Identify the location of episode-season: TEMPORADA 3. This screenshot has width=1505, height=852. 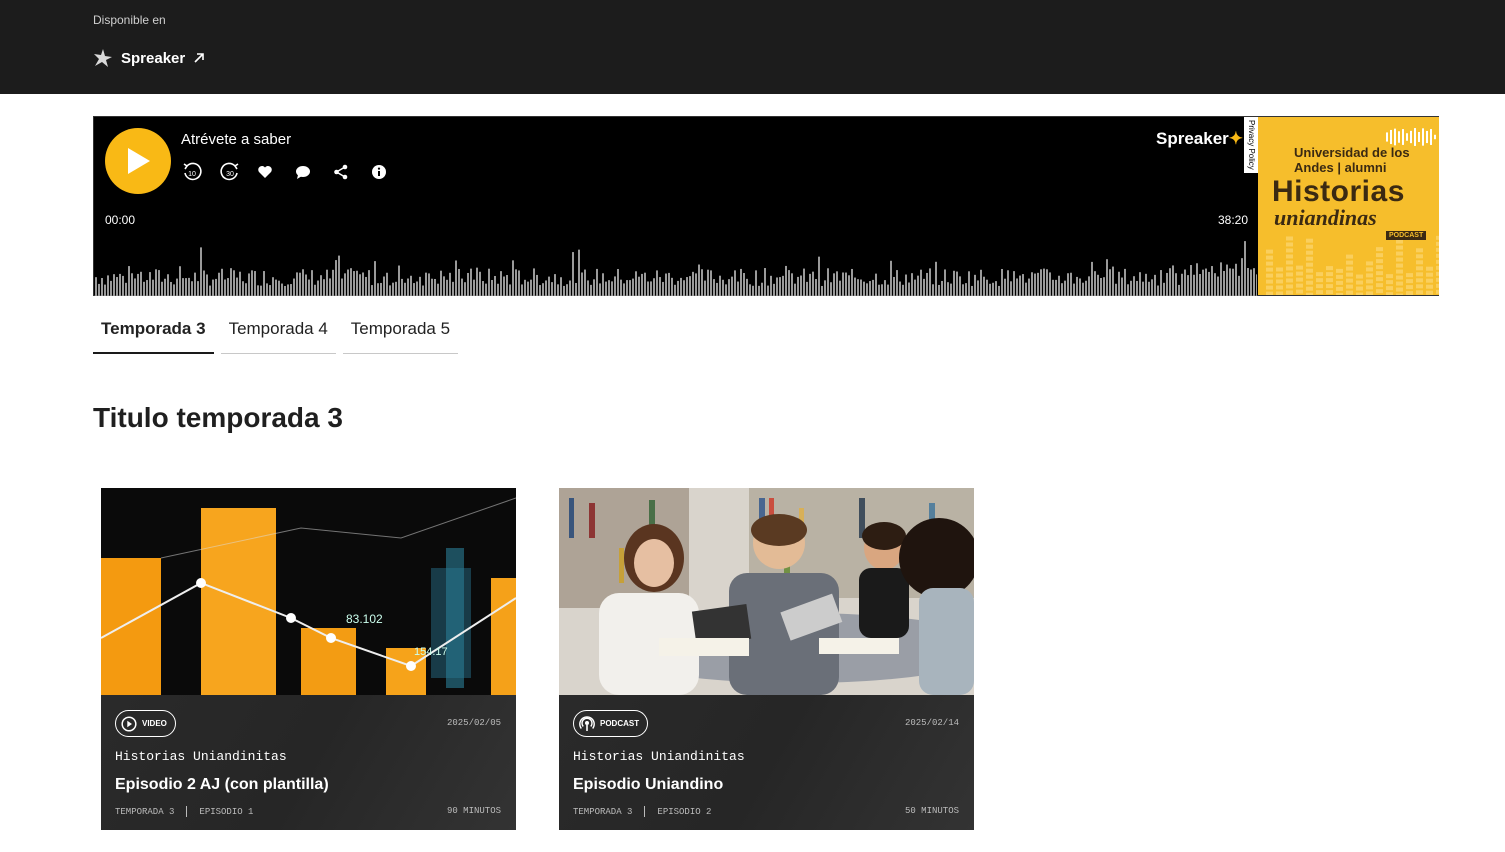
(603, 811).